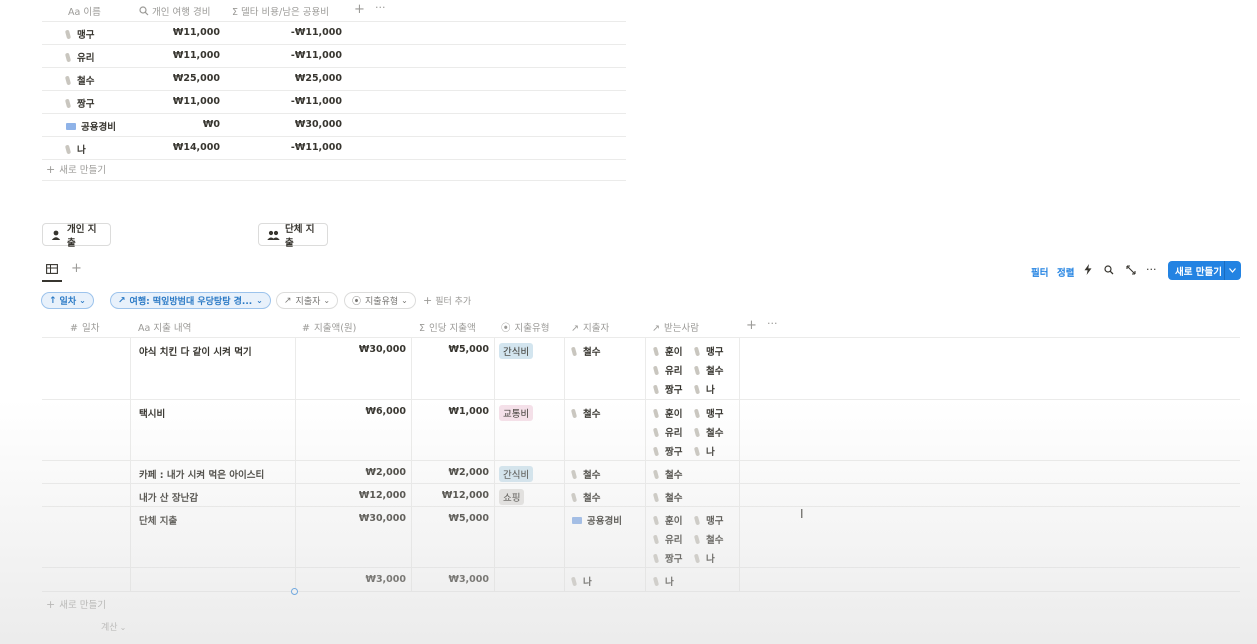 This screenshot has width=1257, height=644. What do you see at coordinates (516, 413) in the screenshot?
I see `type-tag: 교통비` at bounding box center [516, 413].